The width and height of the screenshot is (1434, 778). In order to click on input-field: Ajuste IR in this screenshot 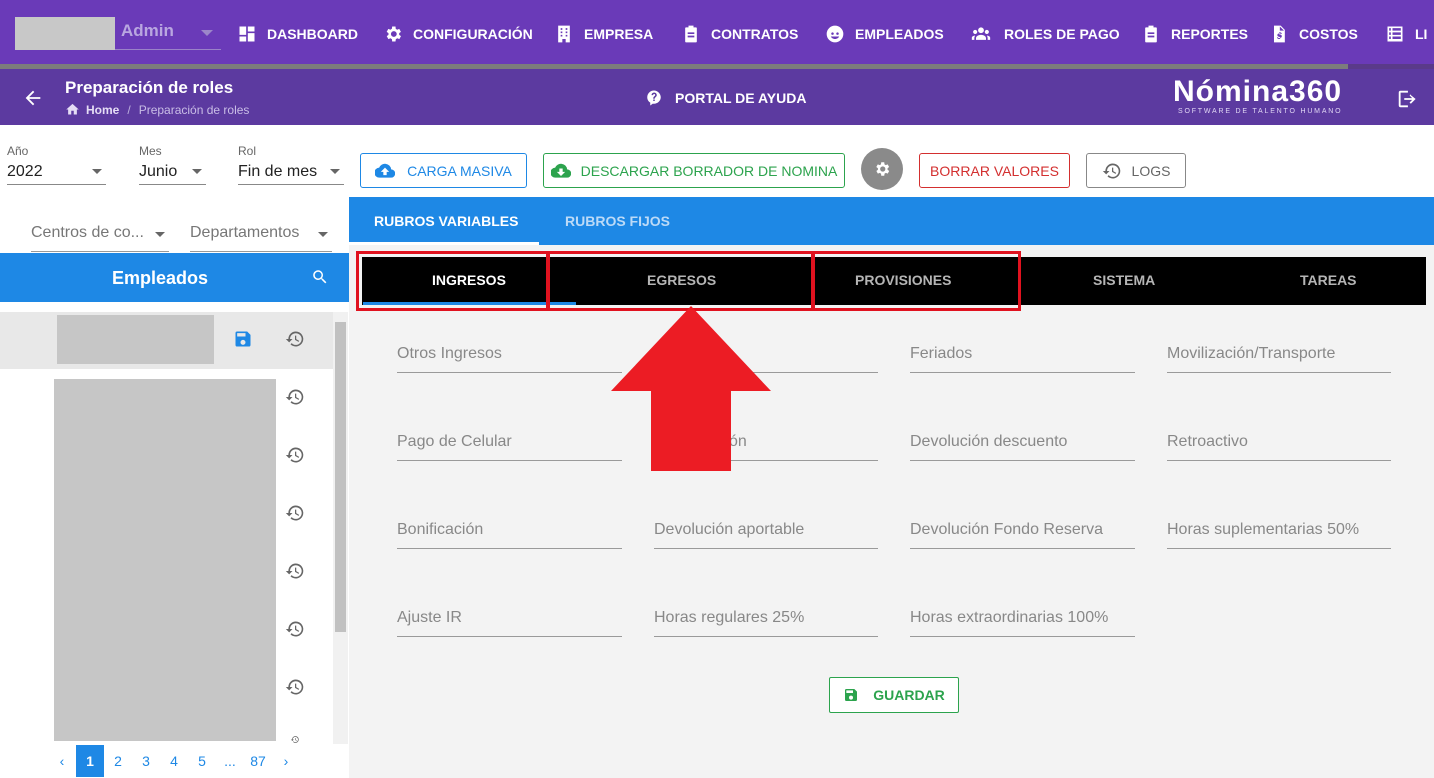, I will do `click(509, 621)`.